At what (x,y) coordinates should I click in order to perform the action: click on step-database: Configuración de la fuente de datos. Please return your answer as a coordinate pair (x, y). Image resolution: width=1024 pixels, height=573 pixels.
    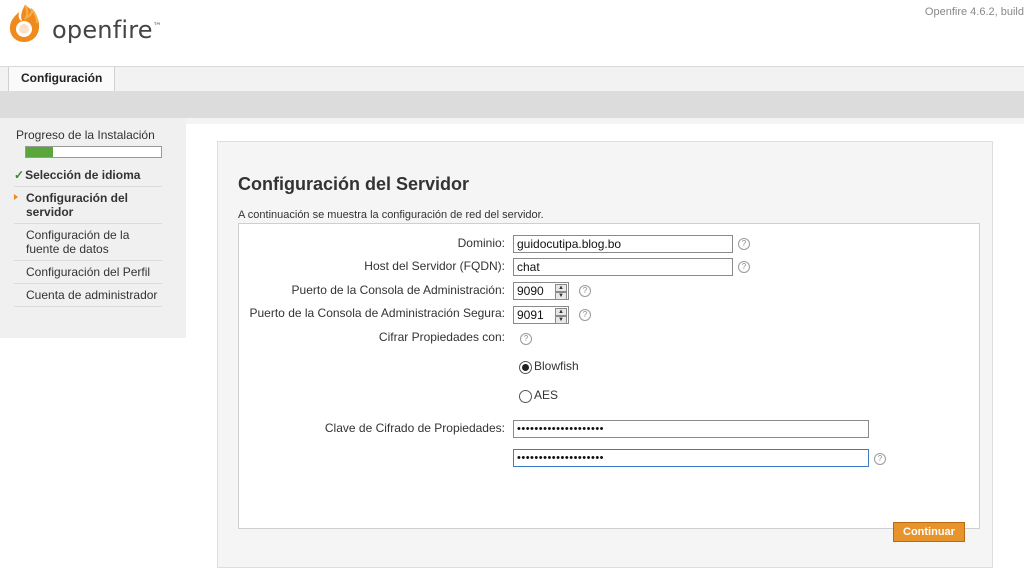
    Looking at the image, I should click on (88, 242).